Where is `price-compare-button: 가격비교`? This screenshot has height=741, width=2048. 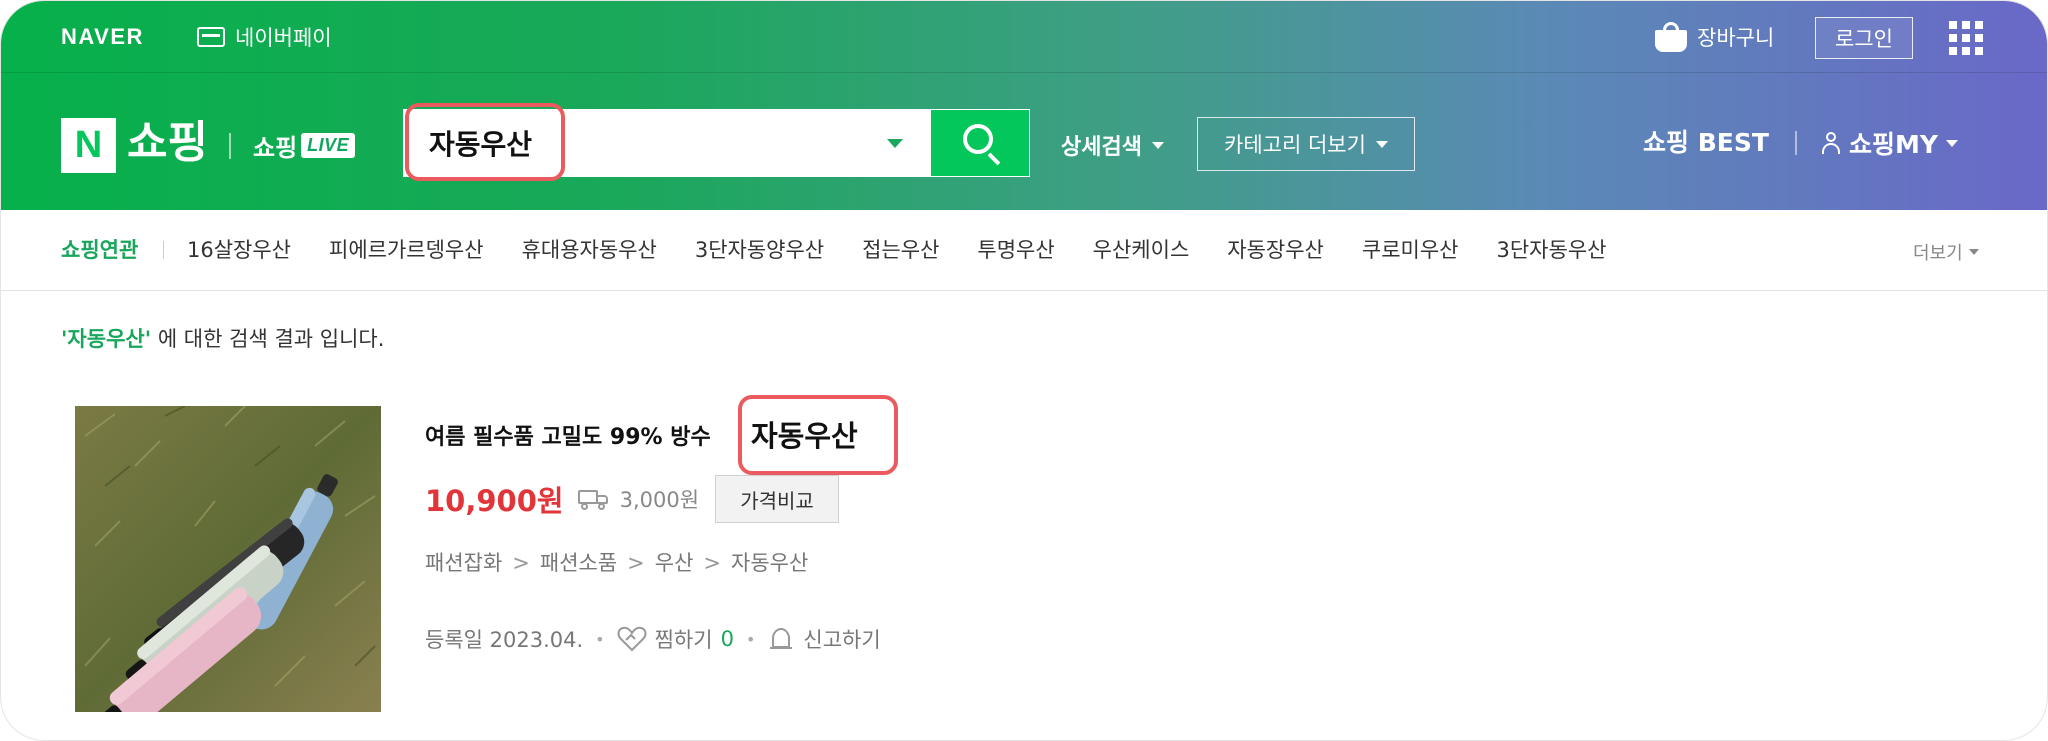
price-compare-button: 가격비교 is located at coordinates (777, 499).